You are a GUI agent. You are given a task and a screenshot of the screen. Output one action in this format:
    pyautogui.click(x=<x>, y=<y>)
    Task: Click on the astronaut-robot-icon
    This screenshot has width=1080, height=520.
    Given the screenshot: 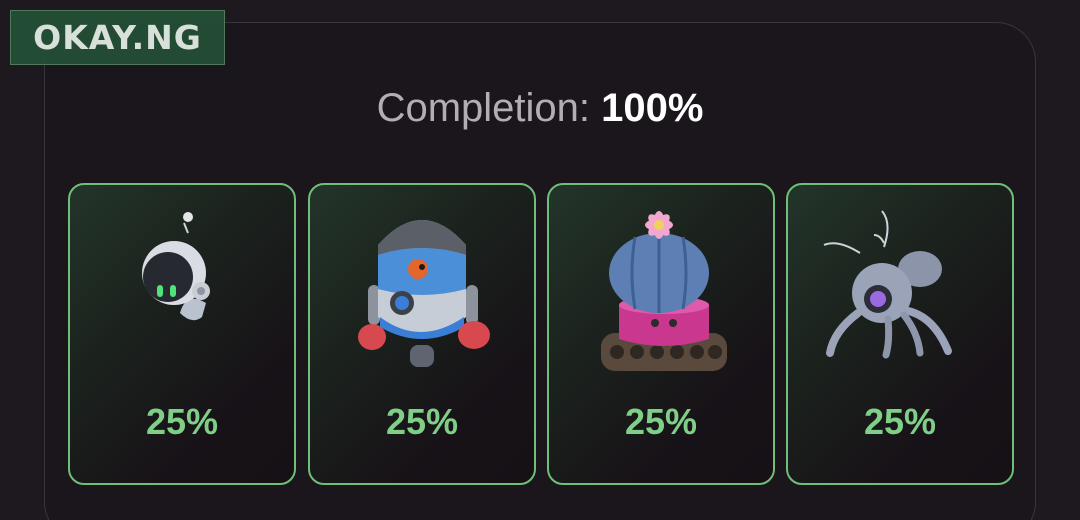 What is the action you would take?
    pyautogui.click(x=176, y=266)
    